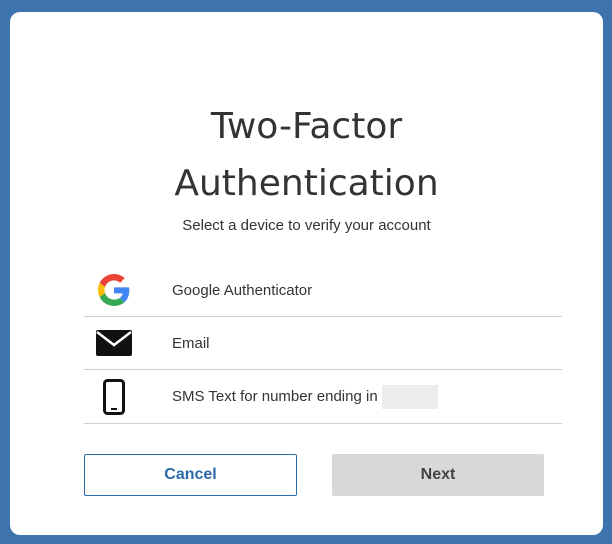 Image resolution: width=612 pixels, height=544 pixels. Describe the element at coordinates (114, 397) in the screenshot. I see `mobile-phone-icon` at that location.